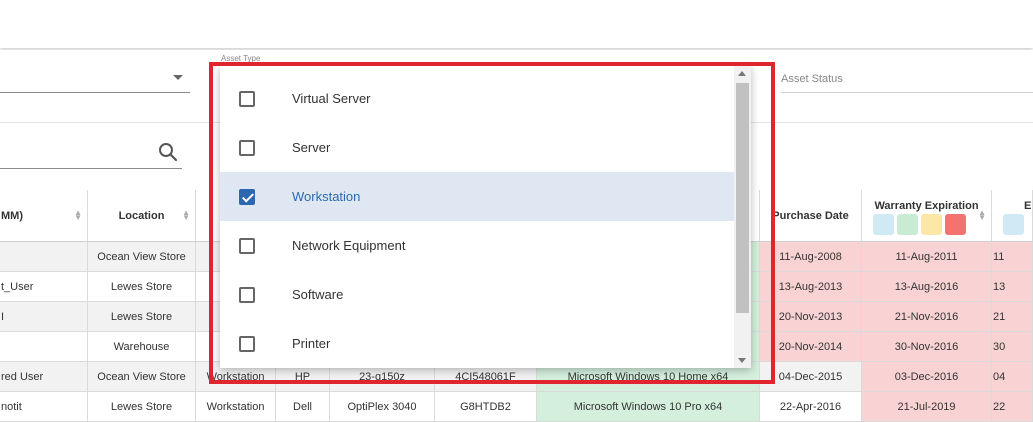 This screenshot has height=422, width=1033. Describe the element at coordinates (12, 215) in the screenshot. I see `column-header-label: MM)` at that location.